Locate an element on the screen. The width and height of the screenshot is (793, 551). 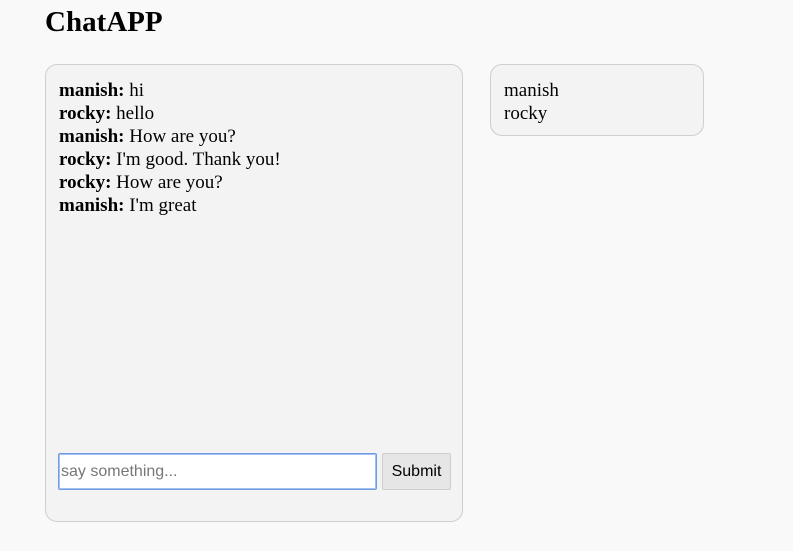
user-item: rocky is located at coordinates (526, 113).